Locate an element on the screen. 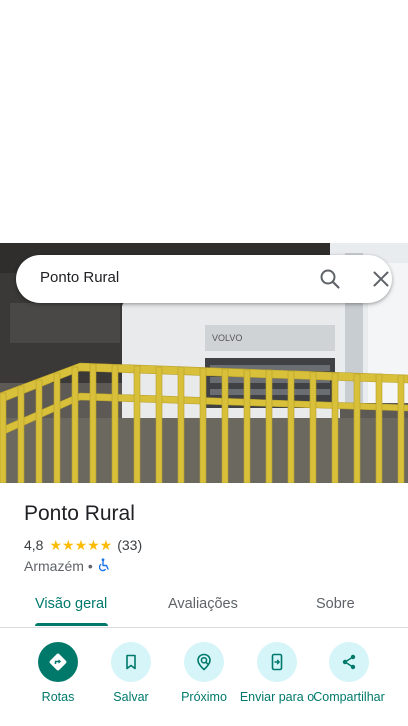 The height and width of the screenshot is (726, 408). share-button: Compartilhar is located at coordinates (349, 672).